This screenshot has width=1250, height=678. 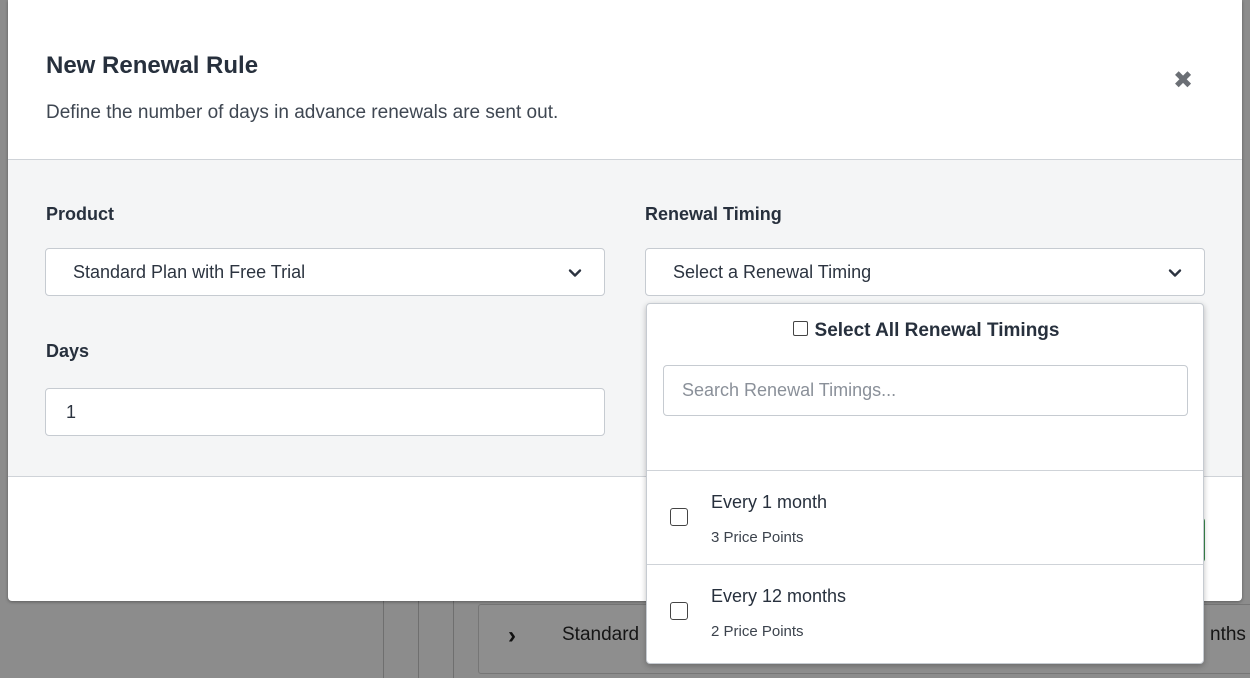 I want to click on background-row-name: Standard, so click(x=601, y=634).